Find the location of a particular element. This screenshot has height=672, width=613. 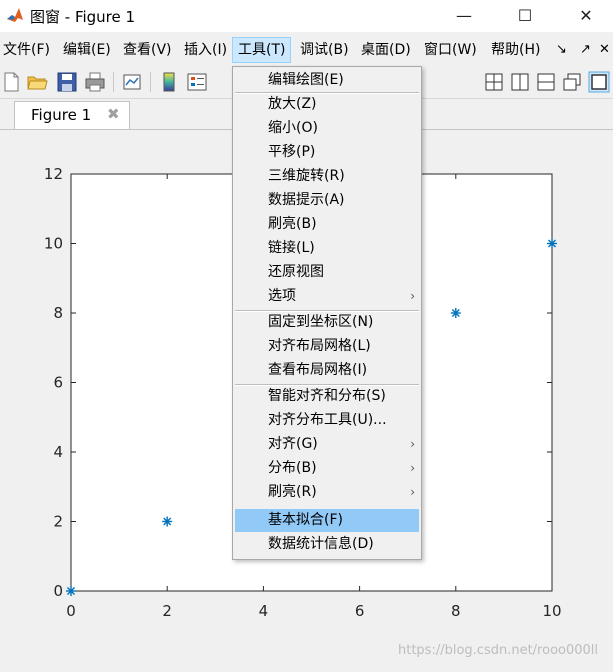

window-title: 图窗 - Figure 1 is located at coordinates (83, 17).